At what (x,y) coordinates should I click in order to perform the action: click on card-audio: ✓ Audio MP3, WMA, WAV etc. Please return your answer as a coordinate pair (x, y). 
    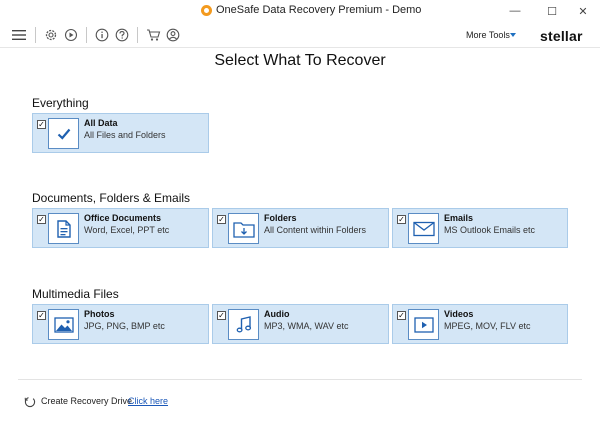
    Looking at the image, I should click on (300, 324).